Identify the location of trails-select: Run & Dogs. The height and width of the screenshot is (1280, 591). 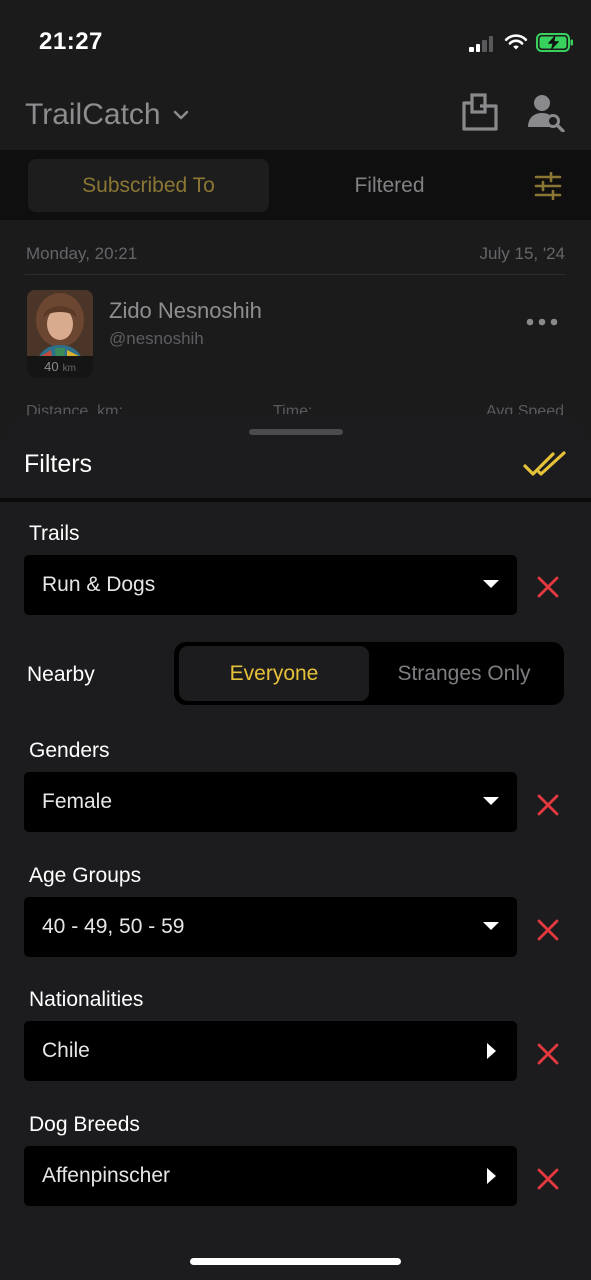
(270, 585).